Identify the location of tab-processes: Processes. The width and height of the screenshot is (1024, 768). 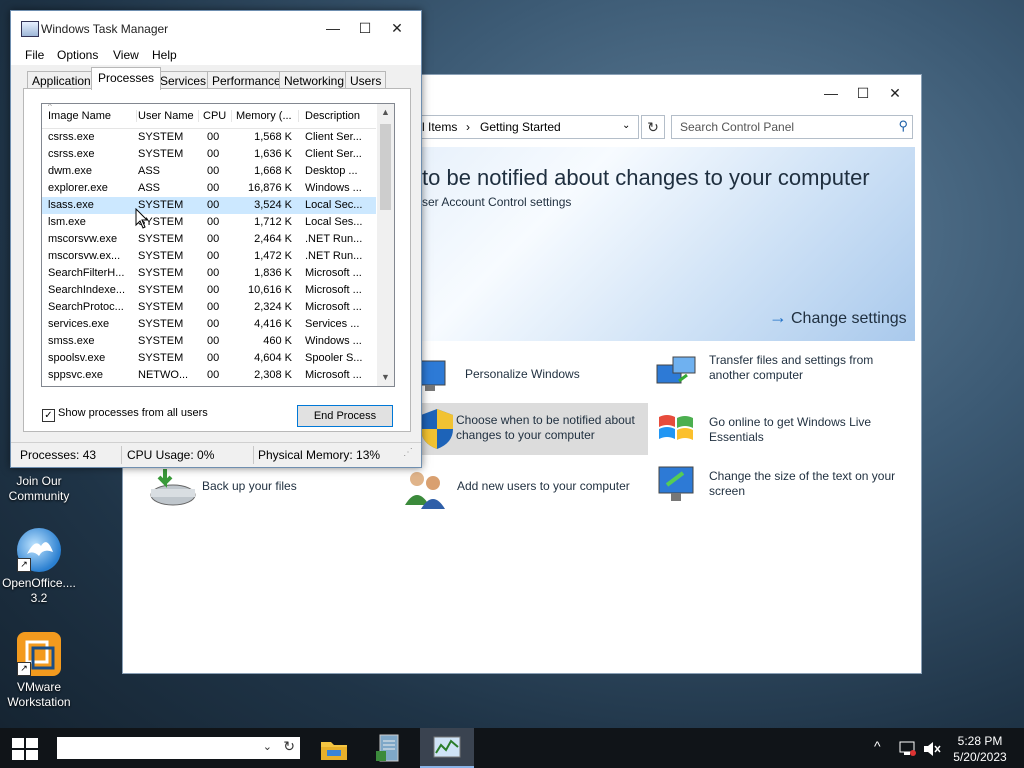
(126, 78).